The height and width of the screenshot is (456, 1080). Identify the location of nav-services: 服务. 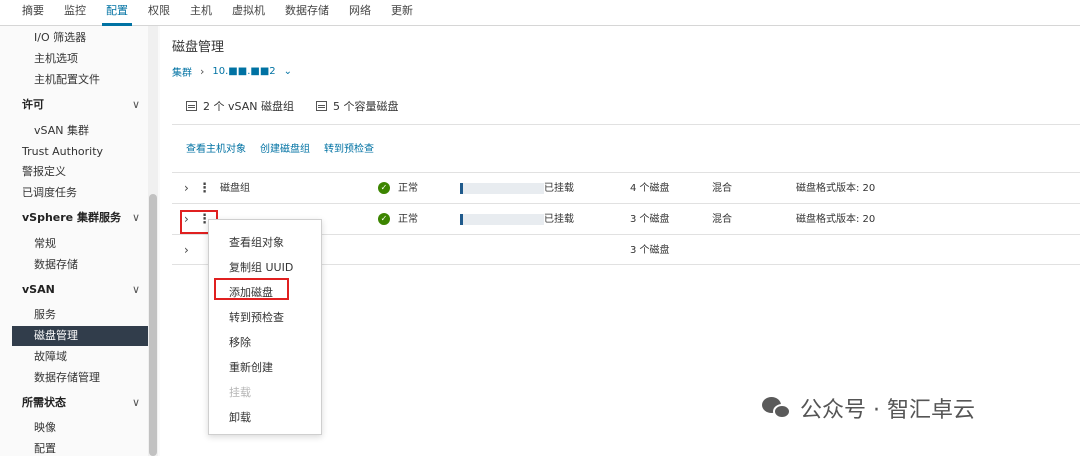
(74, 315).